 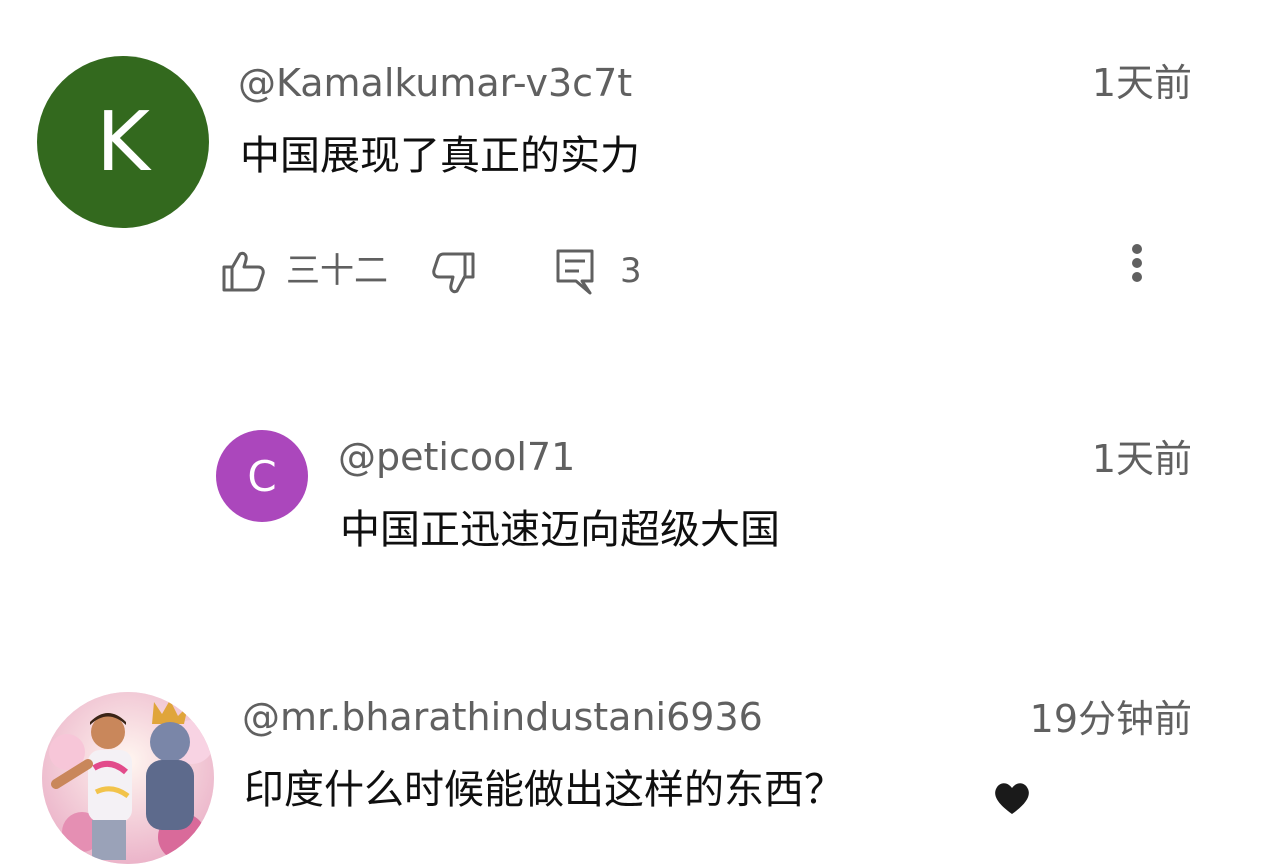 I want to click on more-options-icon, so click(x=1137, y=249).